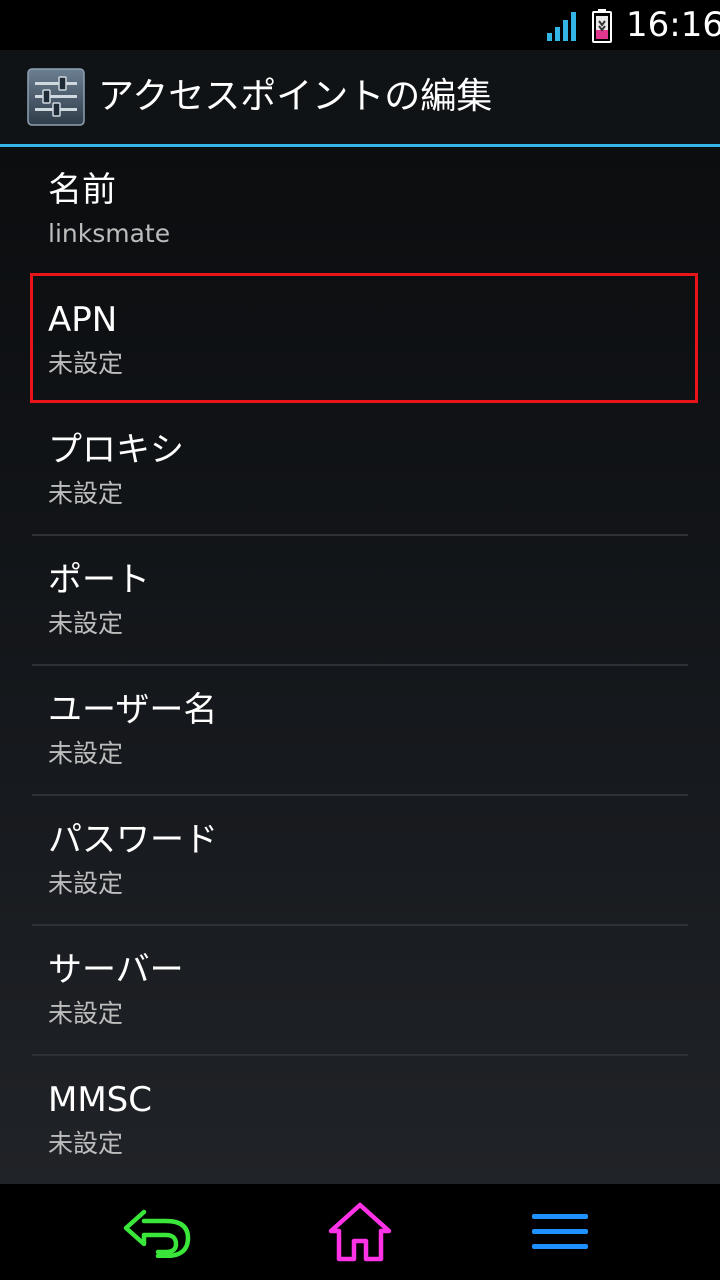 This screenshot has width=720, height=1280. Describe the element at coordinates (116, 970) in the screenshot. I see `pref-title: サーバー` at that location.